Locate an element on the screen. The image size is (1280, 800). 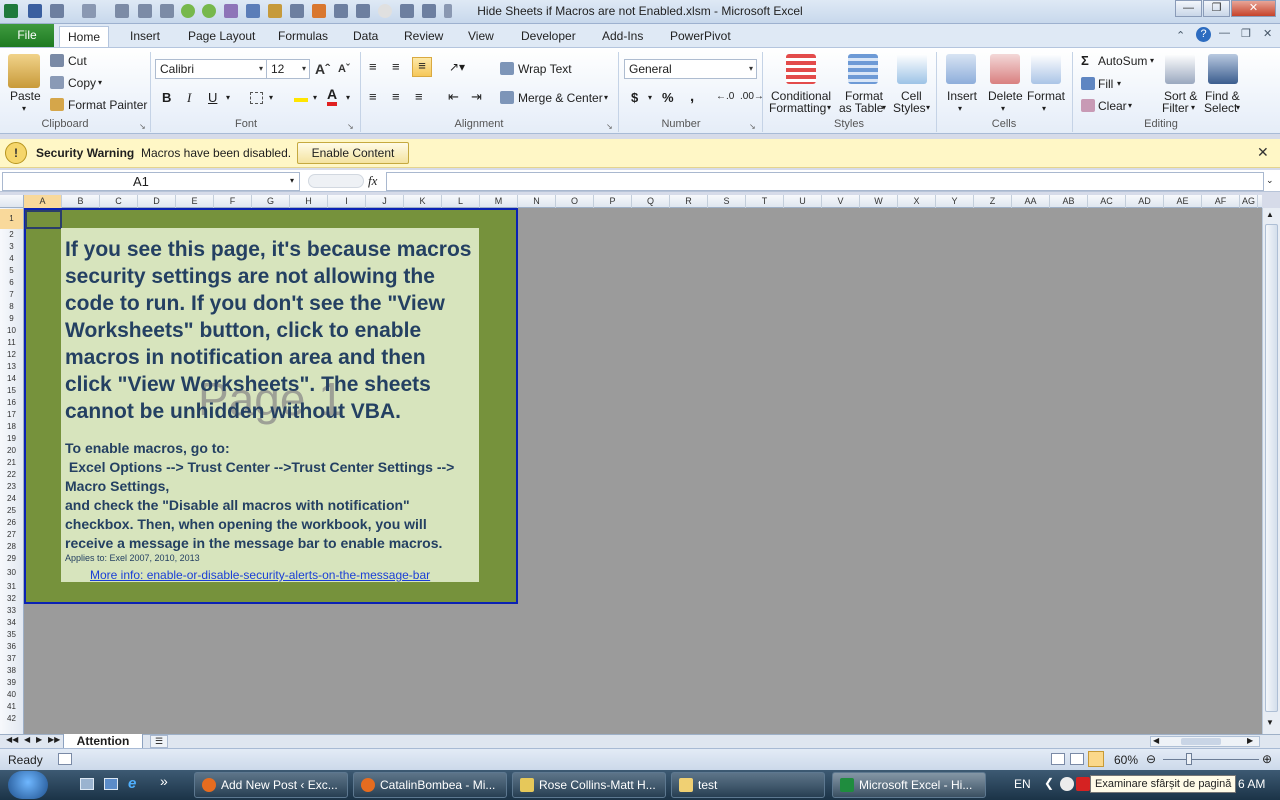
row-header-3: 3 is located at coordinates (11, 247).